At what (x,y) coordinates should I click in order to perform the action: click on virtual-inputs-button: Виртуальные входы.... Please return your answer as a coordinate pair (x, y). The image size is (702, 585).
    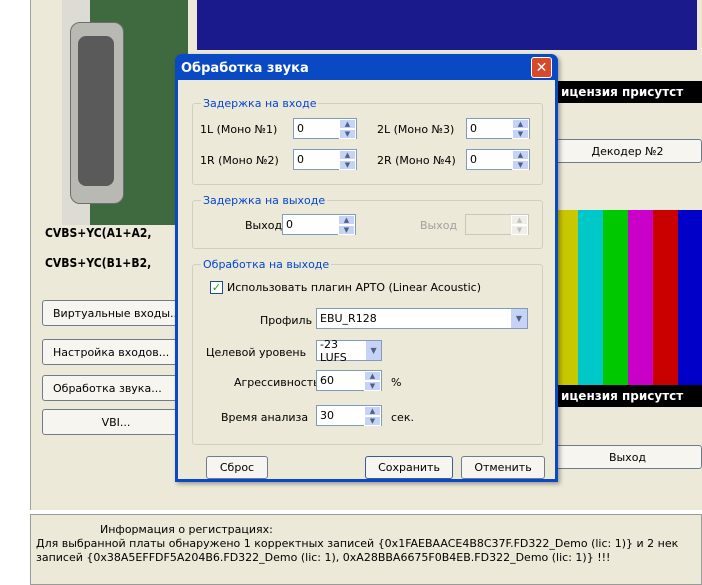
    Looking at the image, I should click on (116, 313).